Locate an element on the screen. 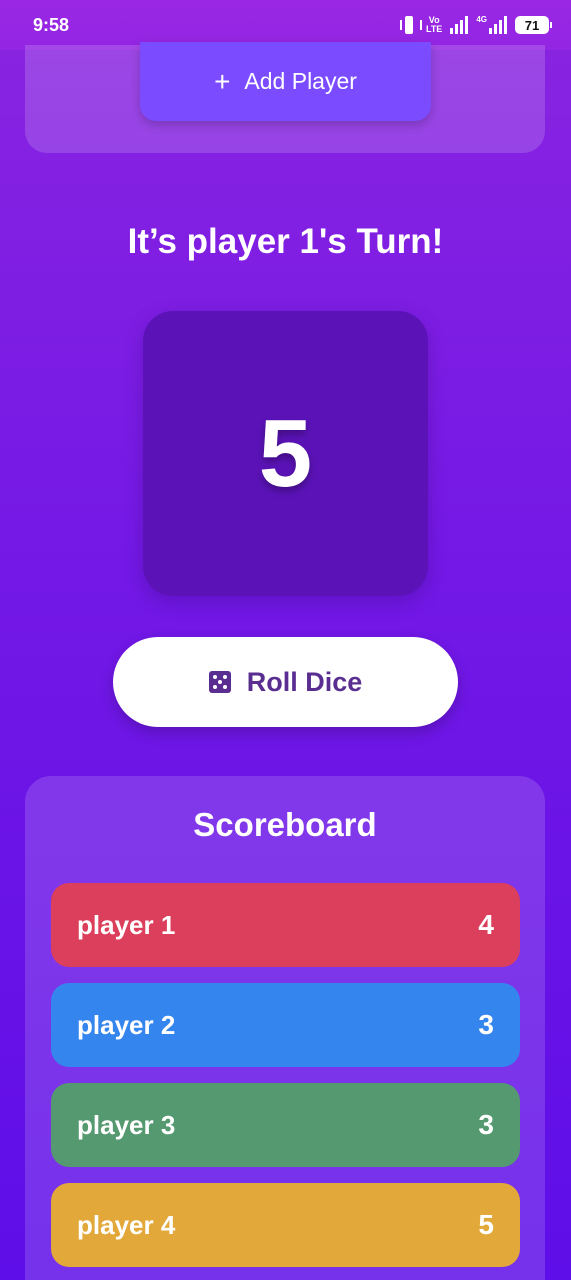 This screenshot has width=571, height=1280. volte-bottom-label: LTE is located at coordinates (434, 29).